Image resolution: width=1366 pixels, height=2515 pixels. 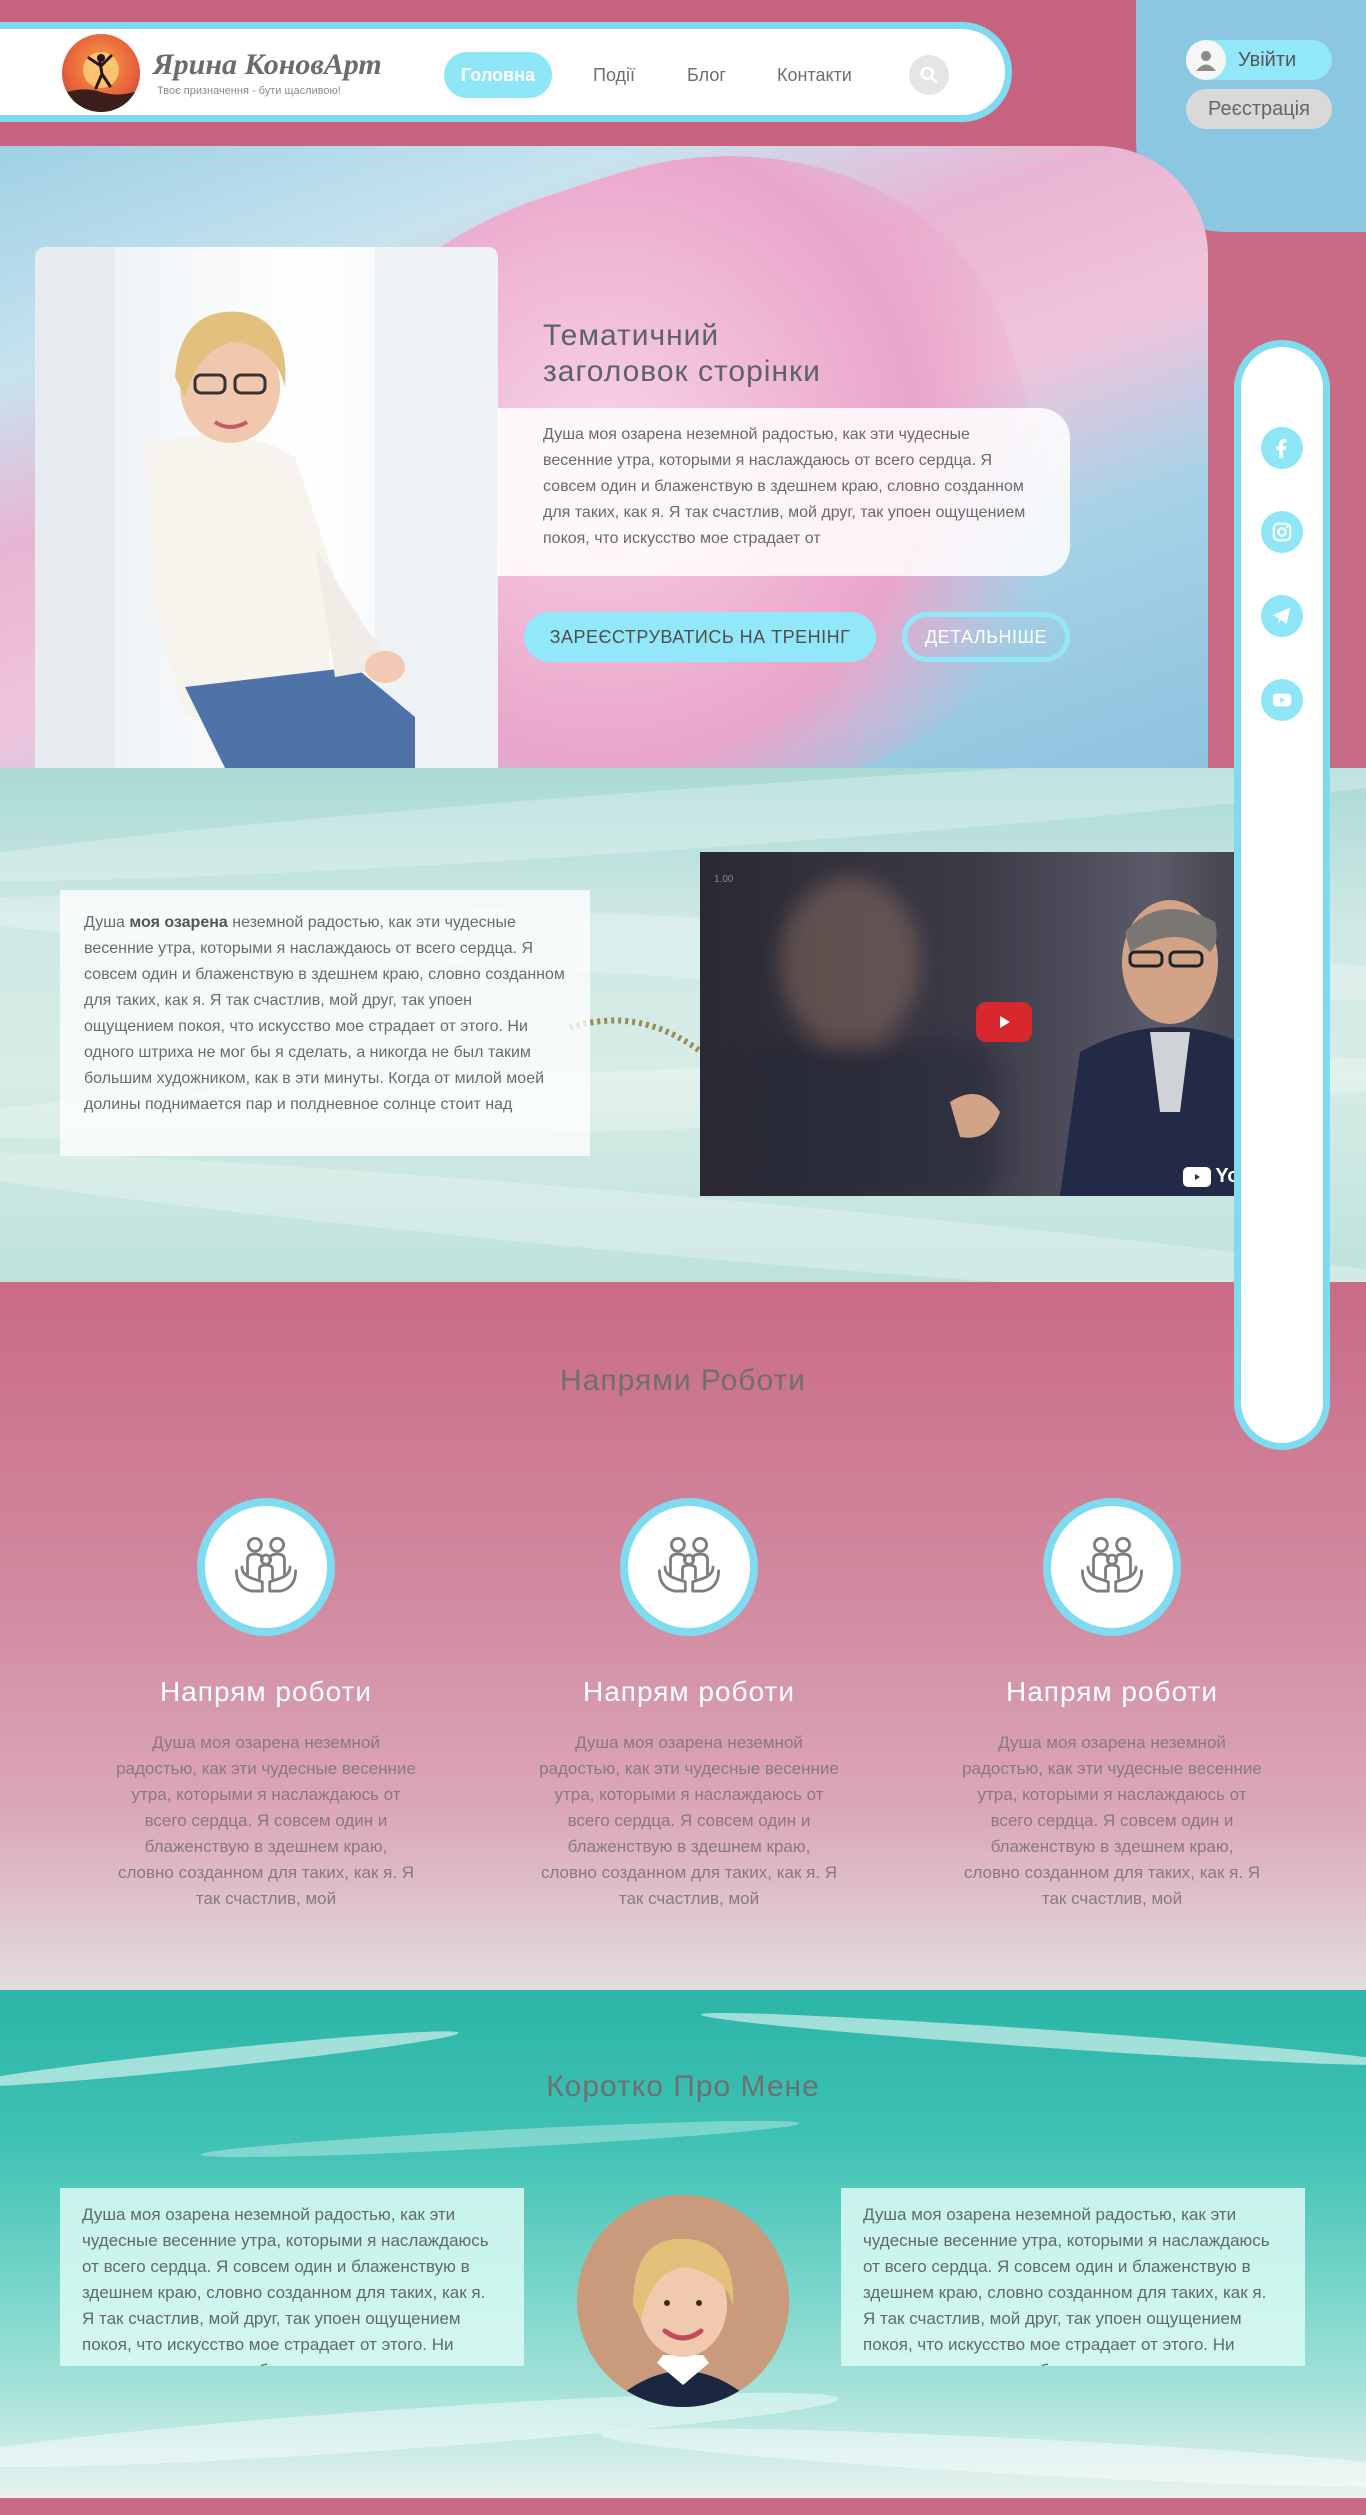 What do you see at coordinates (1282, 616) in the screenshot?
I see `telegram-icon` at bounding box center [1282, 616].